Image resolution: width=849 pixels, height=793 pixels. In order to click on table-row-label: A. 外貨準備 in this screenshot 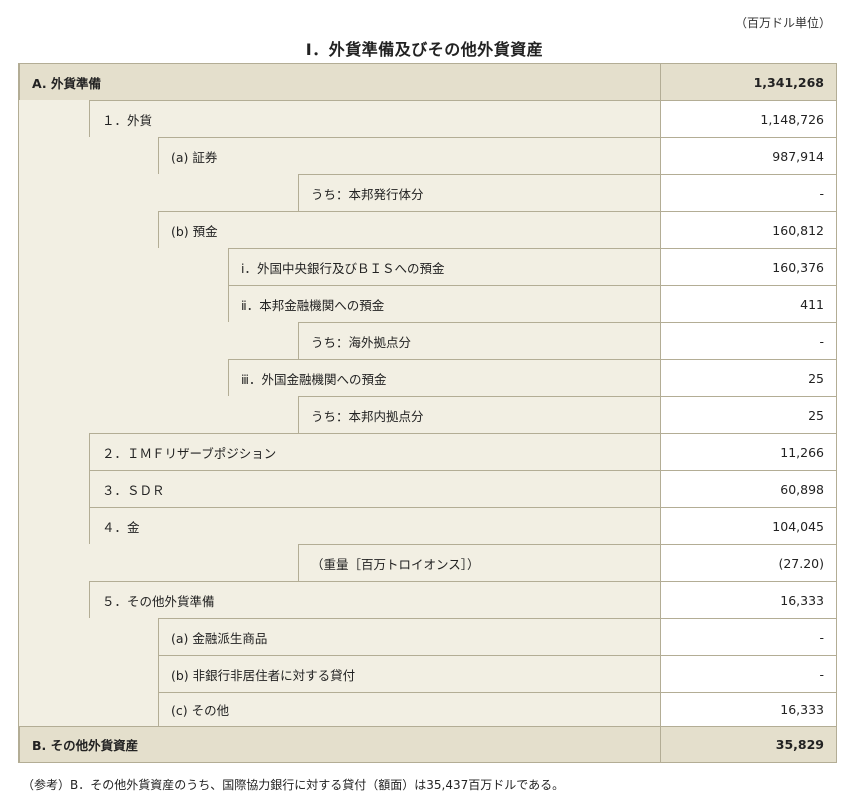, I will do `click(339, 82)`.